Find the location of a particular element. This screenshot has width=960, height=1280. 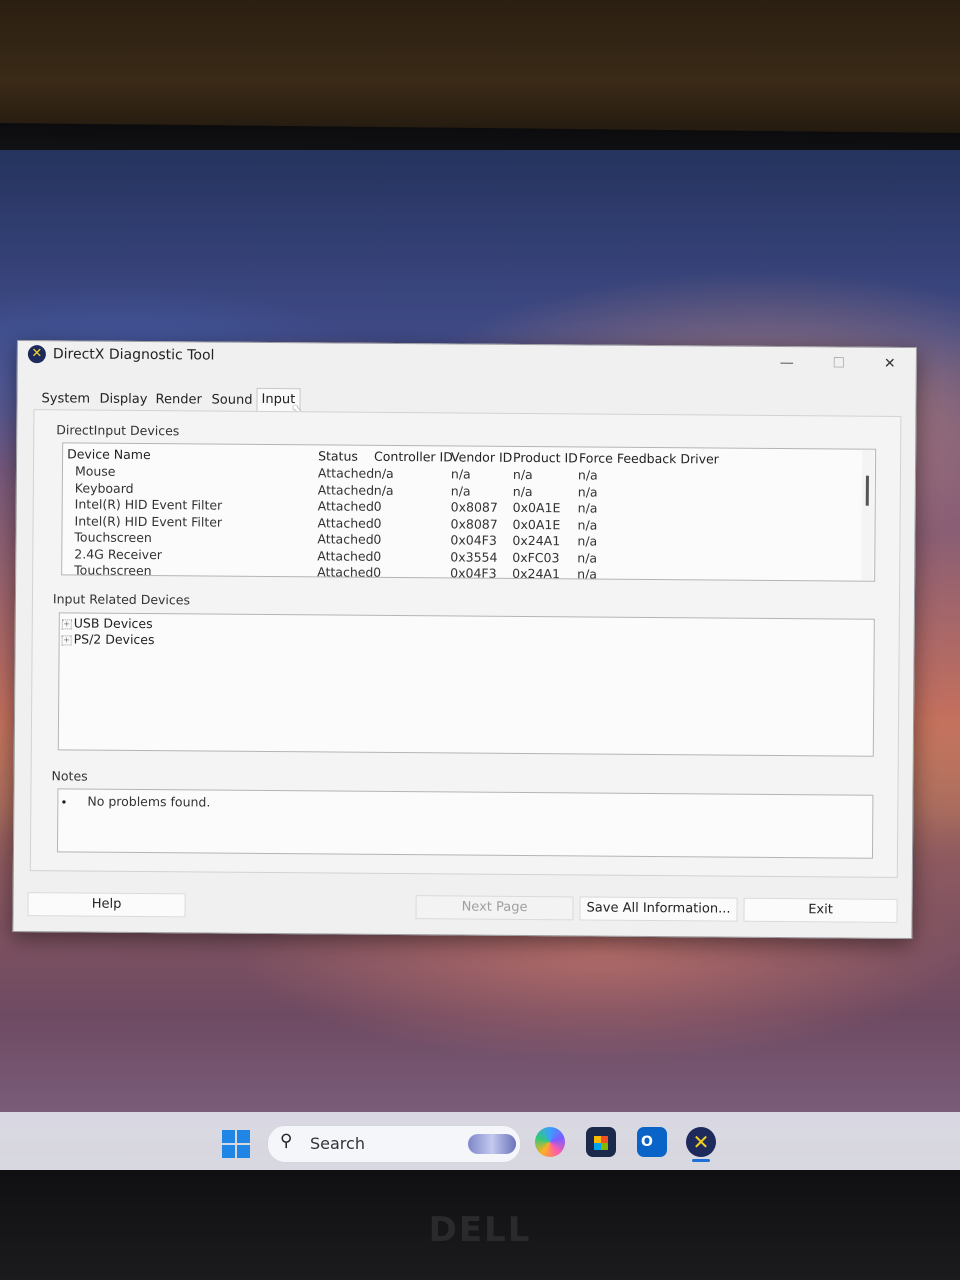

maximize-button: ☐ is located at coordinates (839, 363).